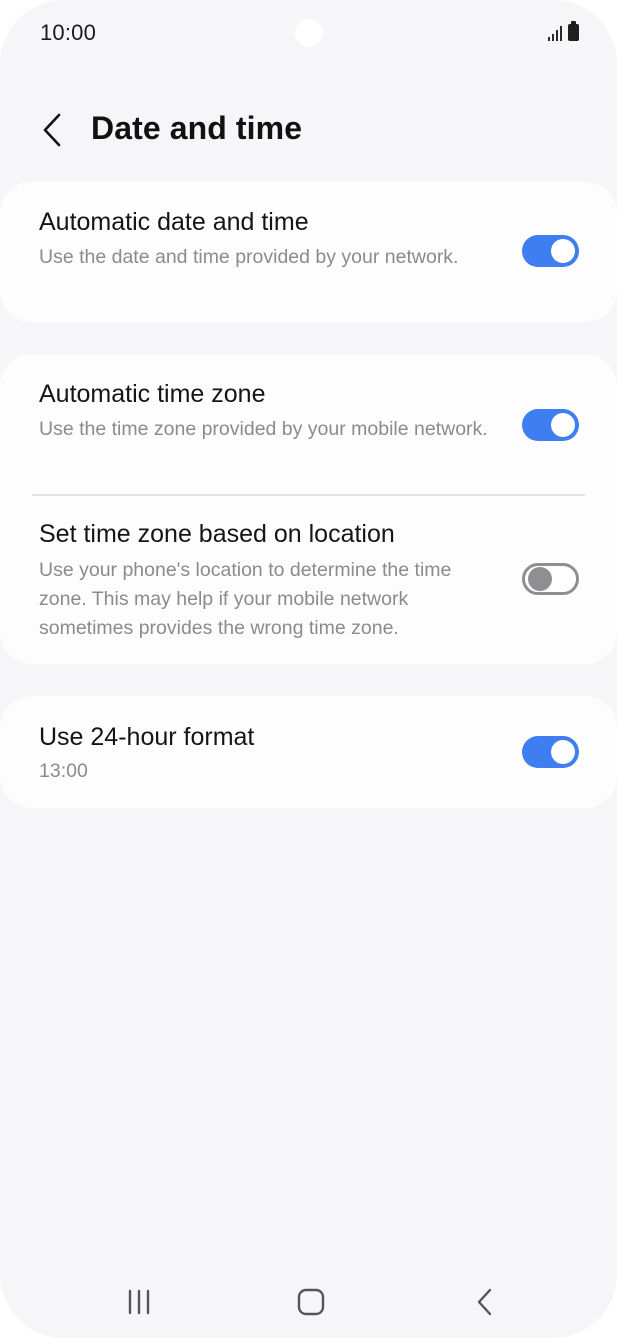  I want to click on setting-description: 13:00, so click(63, 771).